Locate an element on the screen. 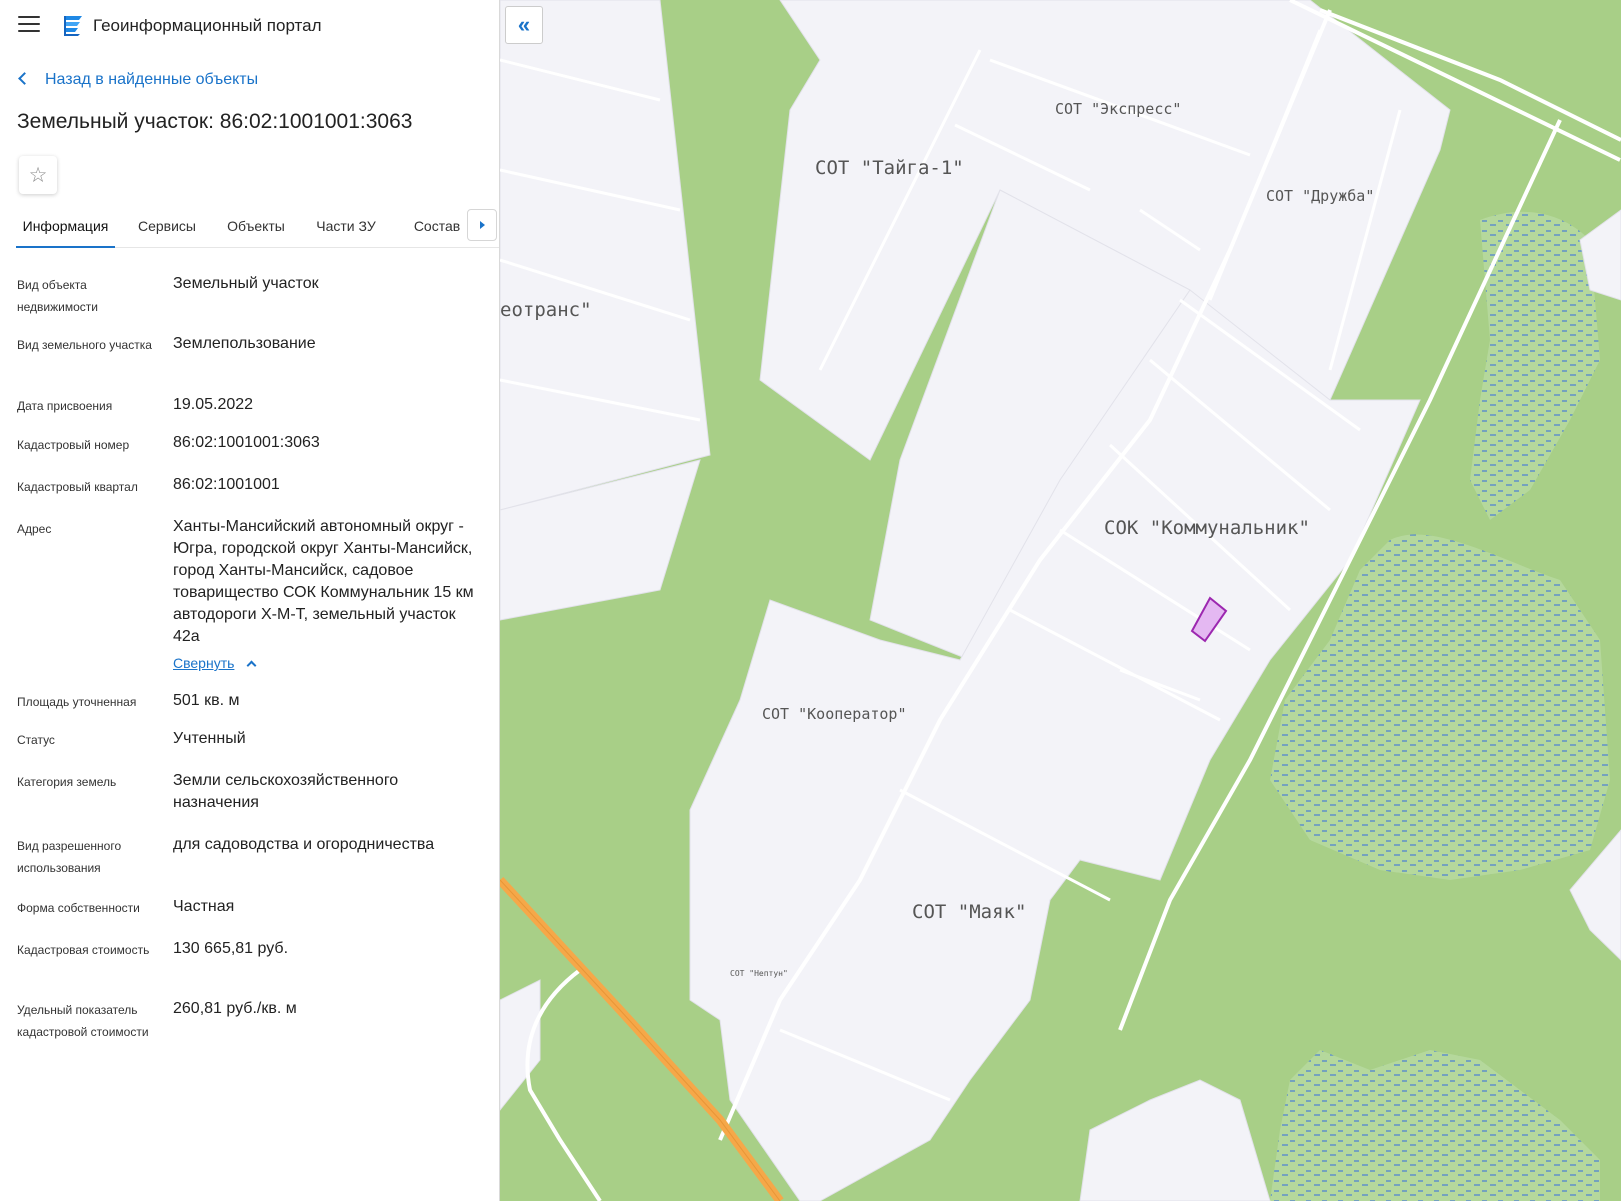 The image size is (1621, 1201). favorite-button: ☆ is located at coordinates (38, 175).